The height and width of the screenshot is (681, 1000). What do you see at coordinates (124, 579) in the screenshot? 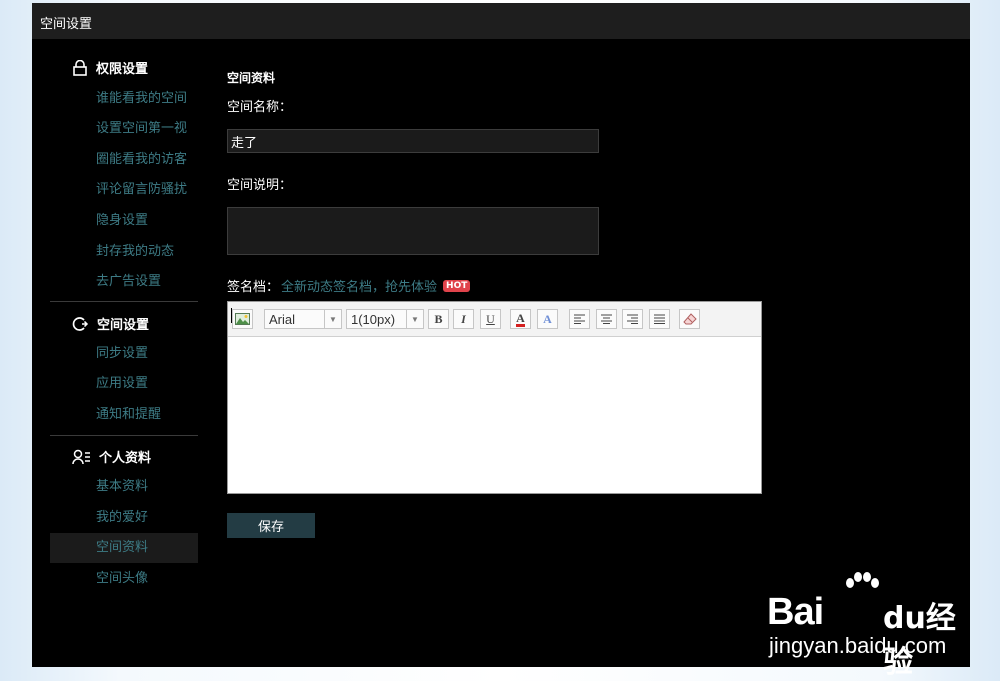
I see `sidebar-item-avatar: 空间头像` at bounding box center [124, 579].